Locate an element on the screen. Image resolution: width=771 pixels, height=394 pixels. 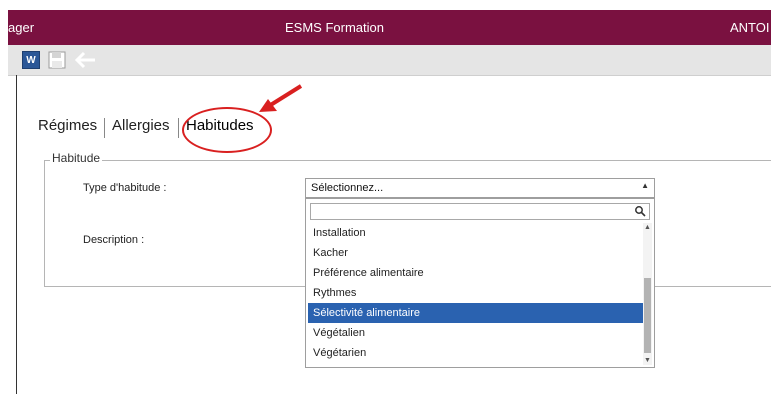
scroll-up-icon: ▲ is located at coordinates (647, 227).